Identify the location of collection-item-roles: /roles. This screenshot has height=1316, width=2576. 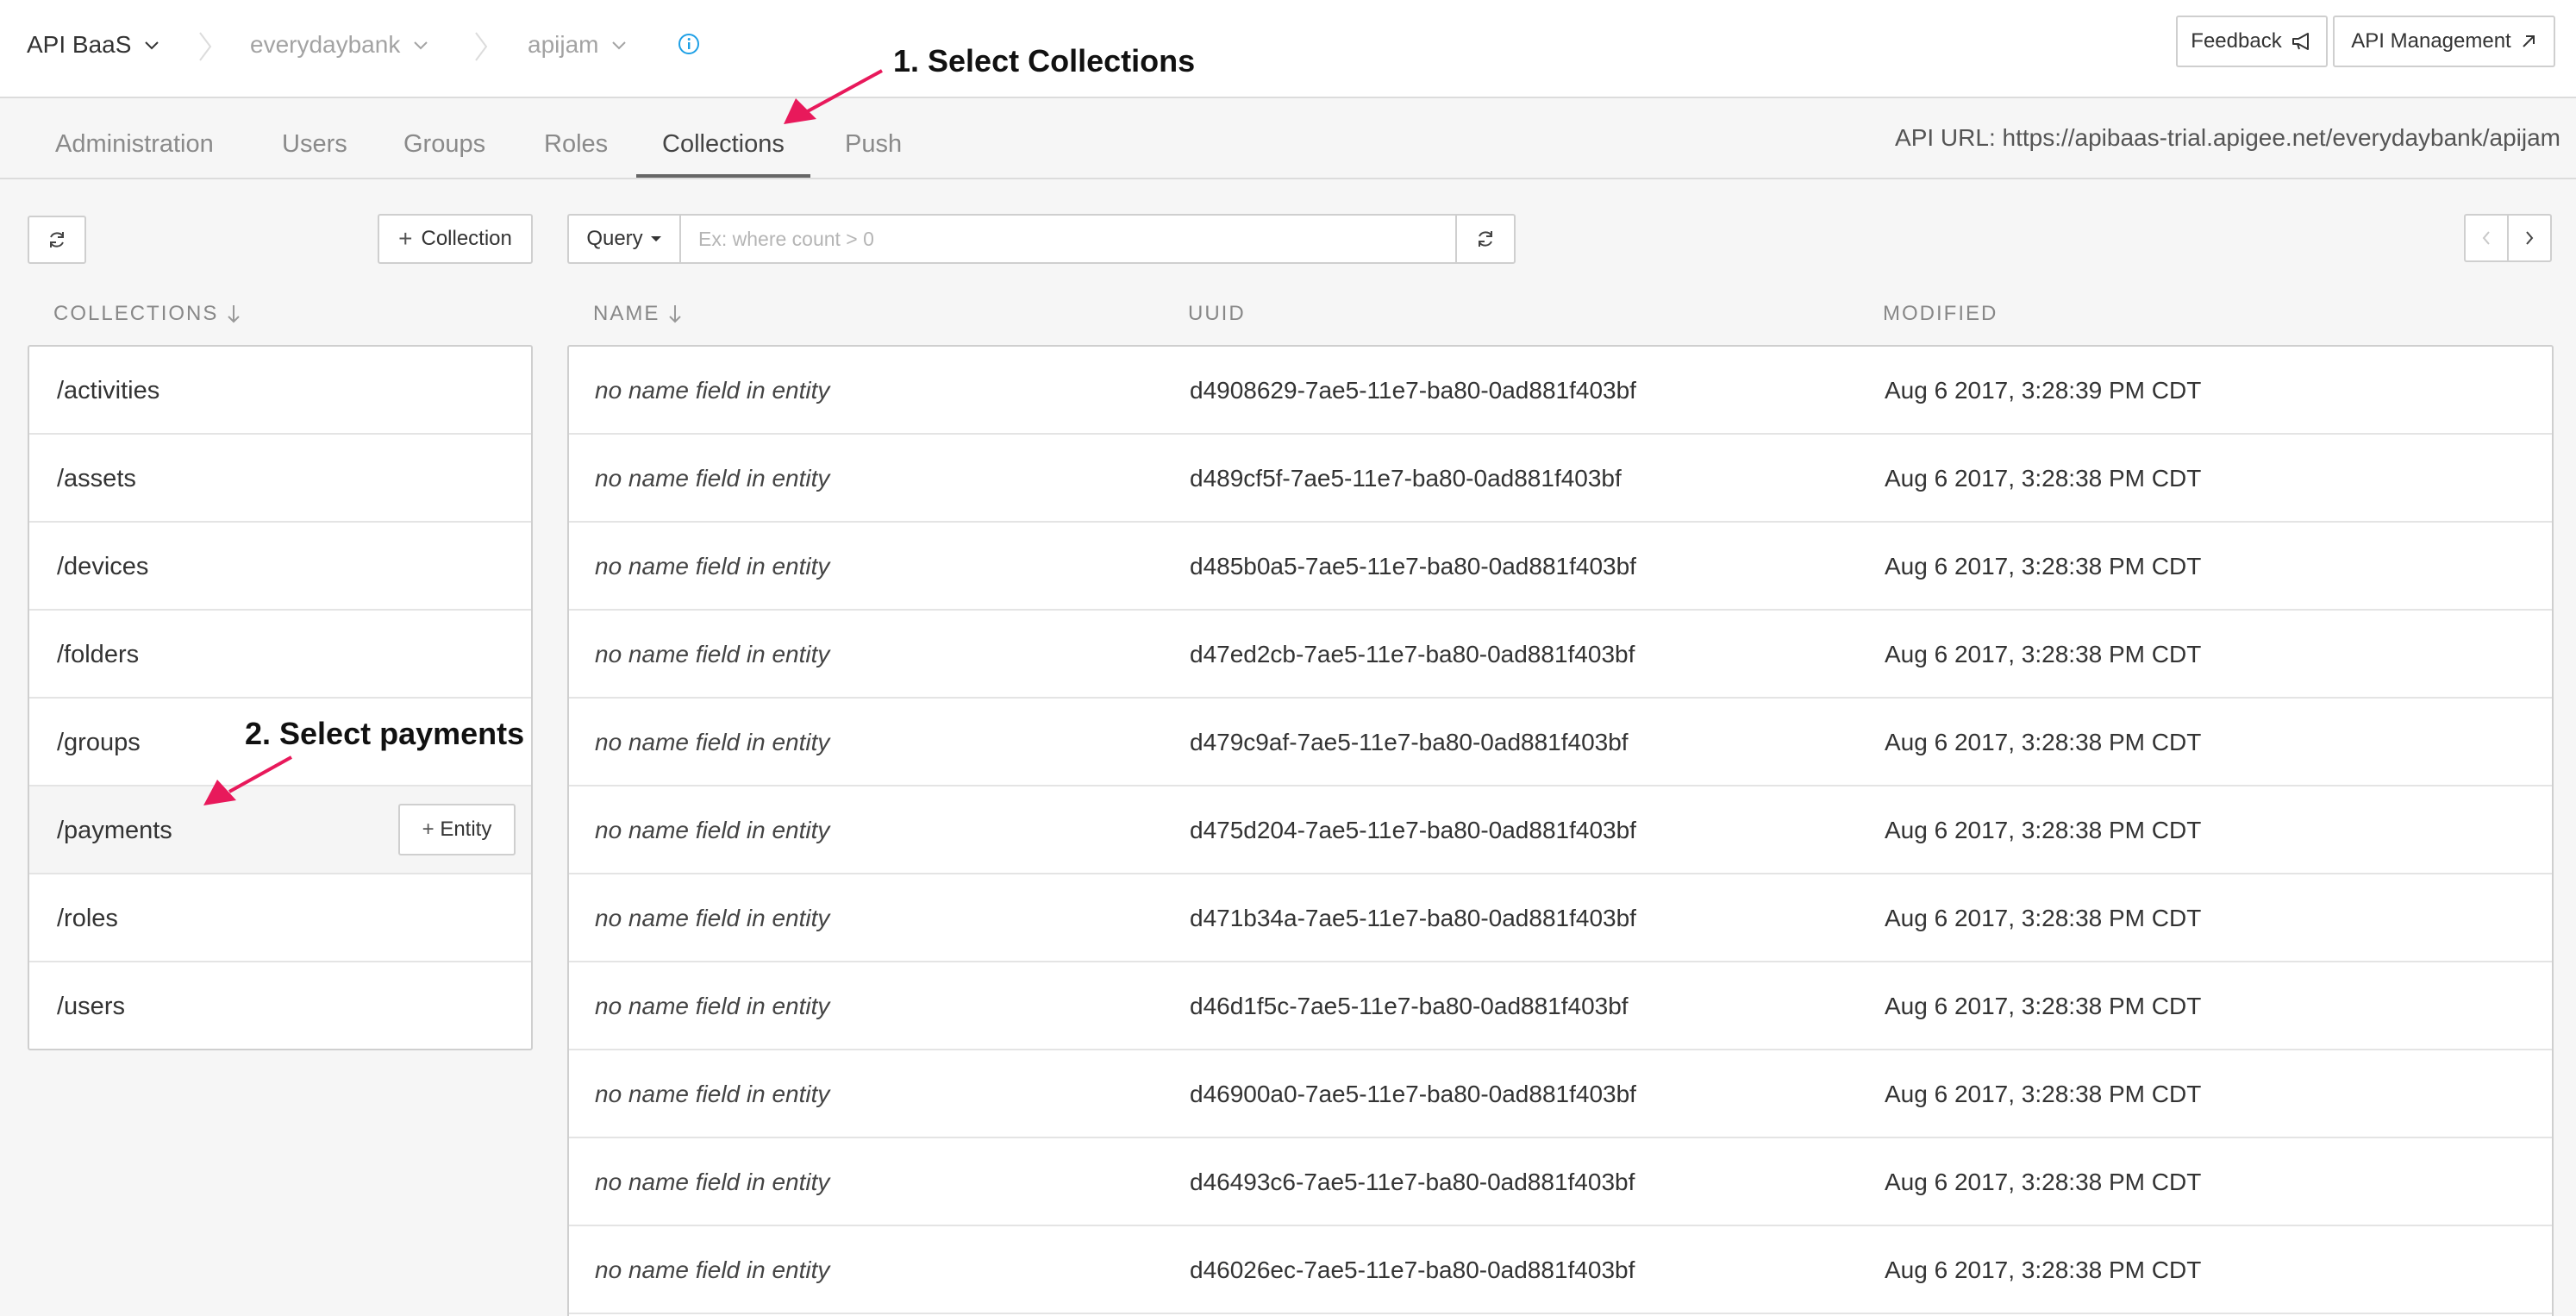
(280, 918).